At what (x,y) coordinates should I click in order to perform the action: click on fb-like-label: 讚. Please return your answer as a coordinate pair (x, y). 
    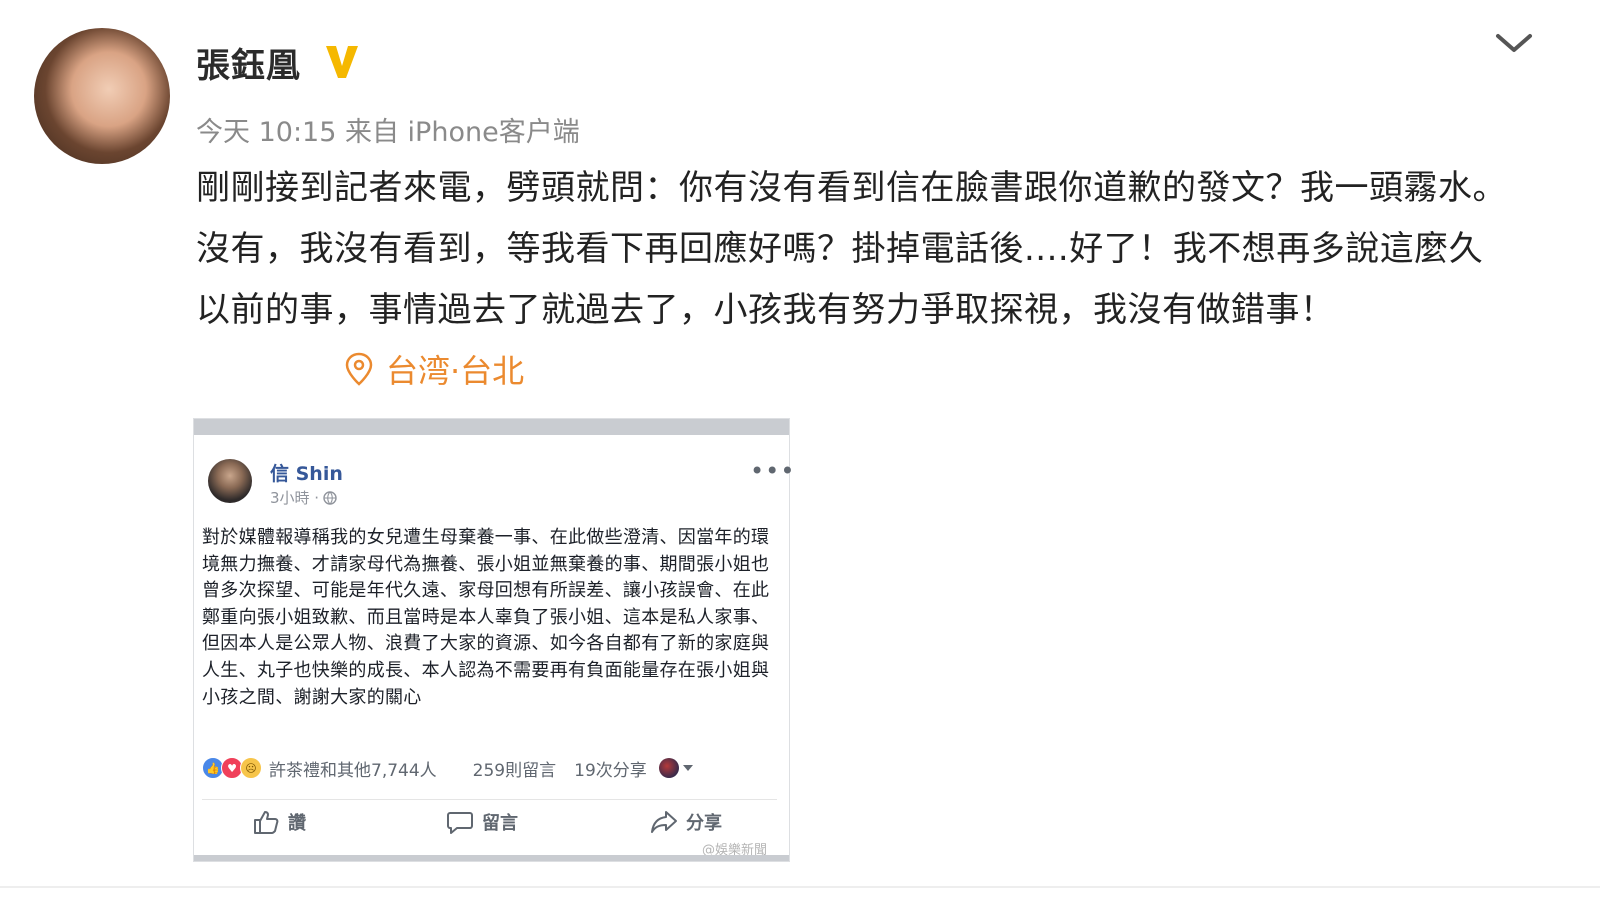
    Looking at the image, I should click on (297, 823).